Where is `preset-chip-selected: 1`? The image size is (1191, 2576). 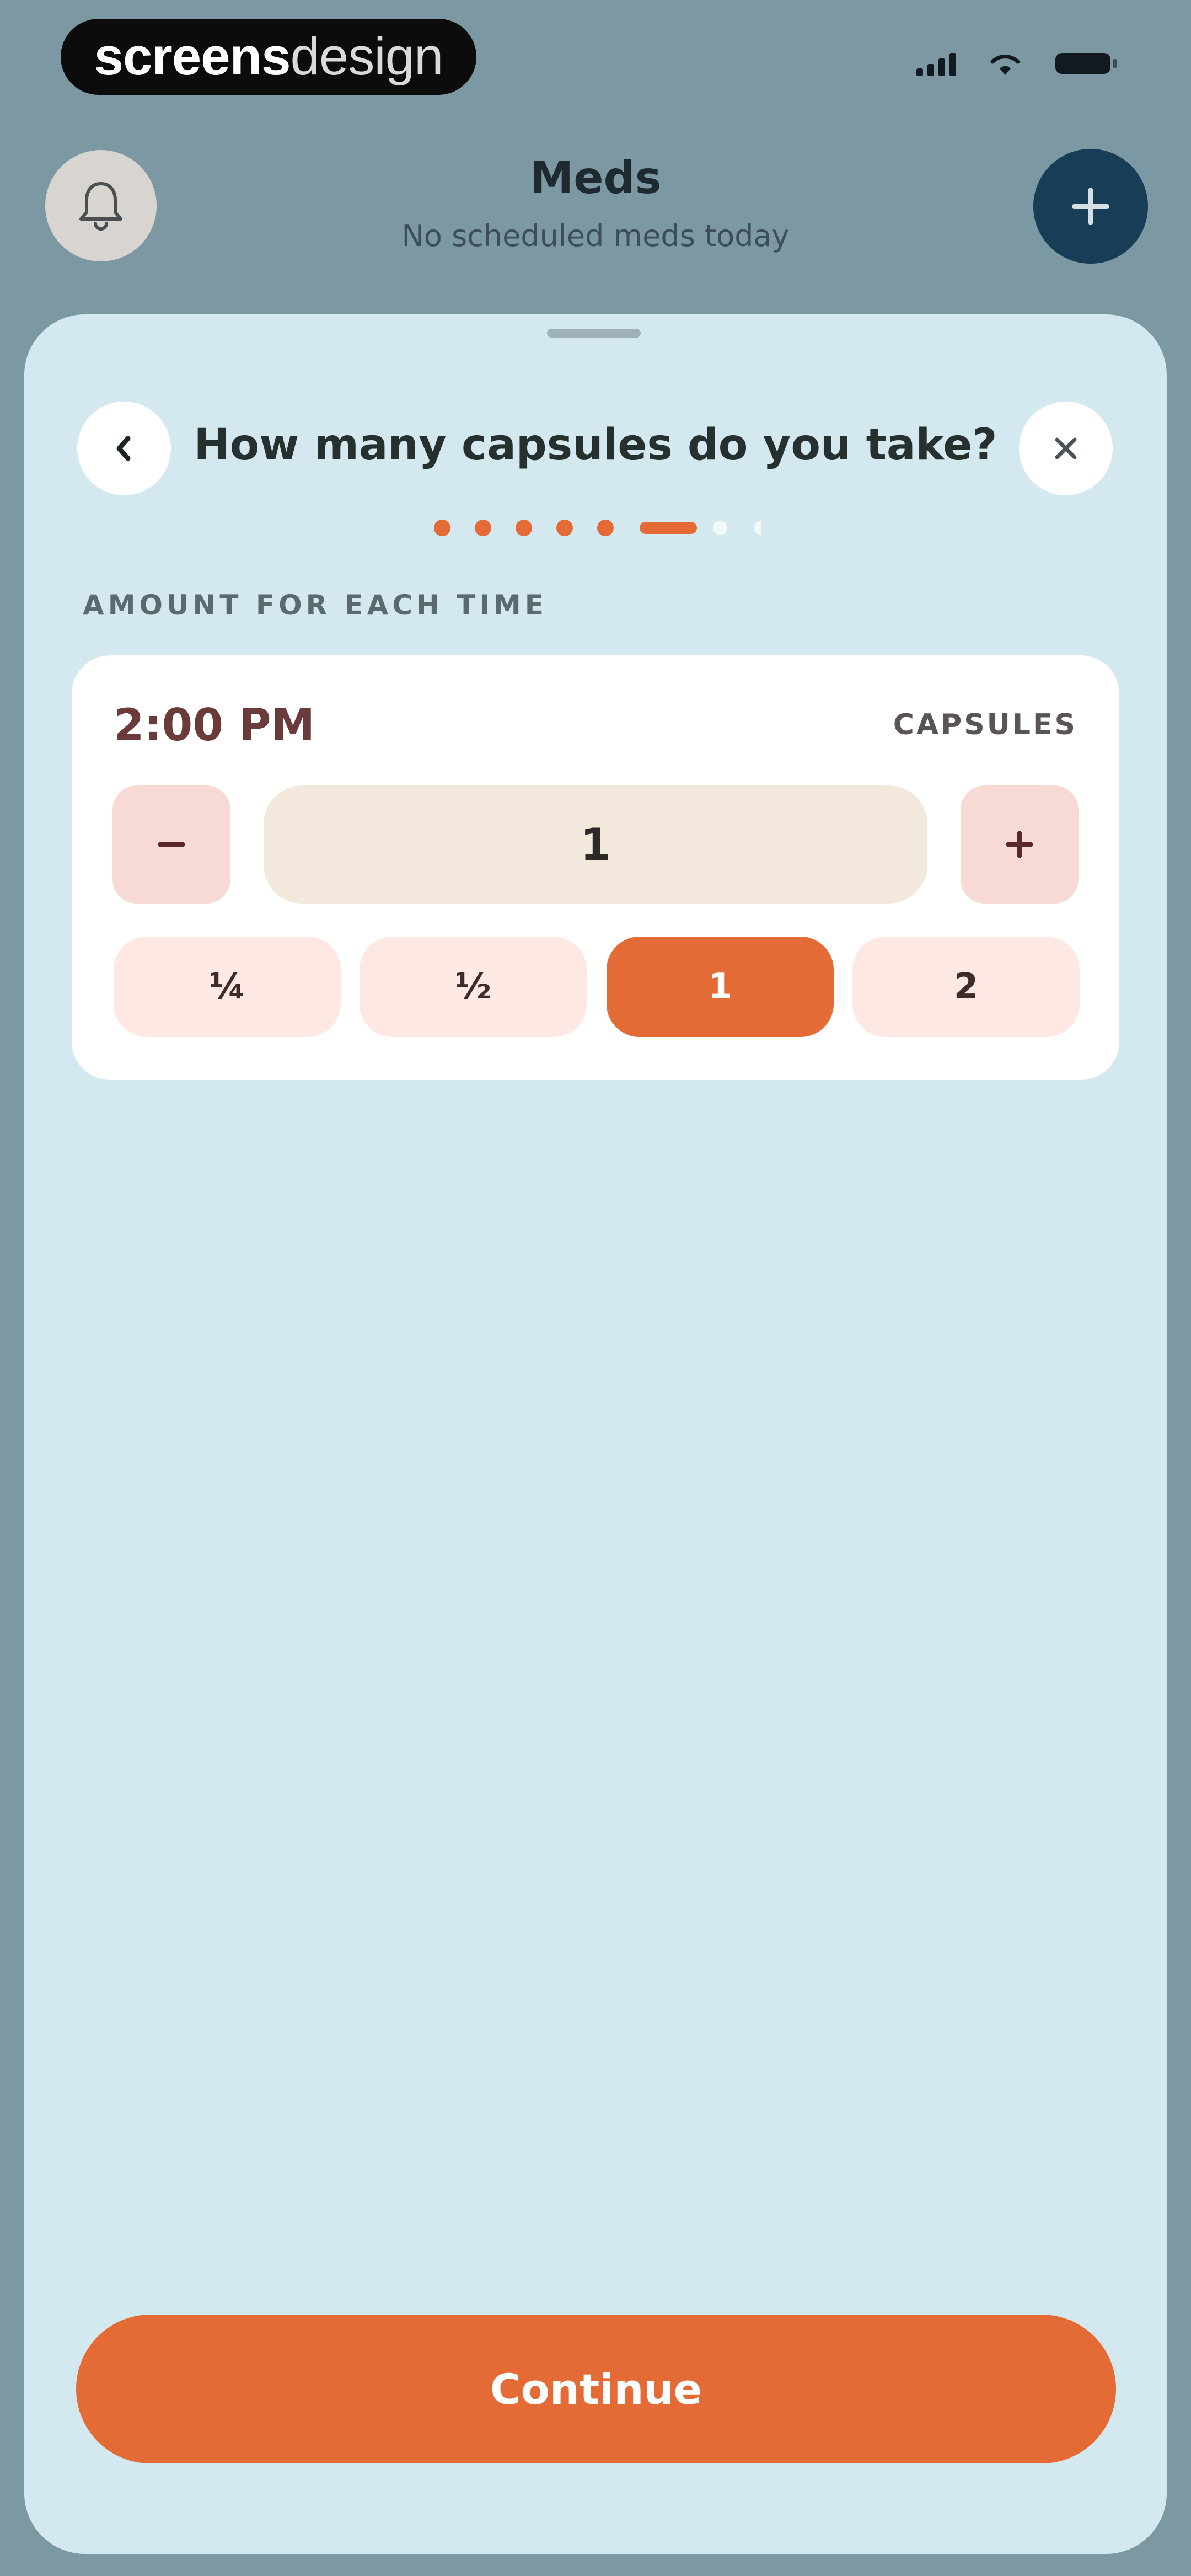 preset-chip-selected: 1 is located at coordinates (720, 987).